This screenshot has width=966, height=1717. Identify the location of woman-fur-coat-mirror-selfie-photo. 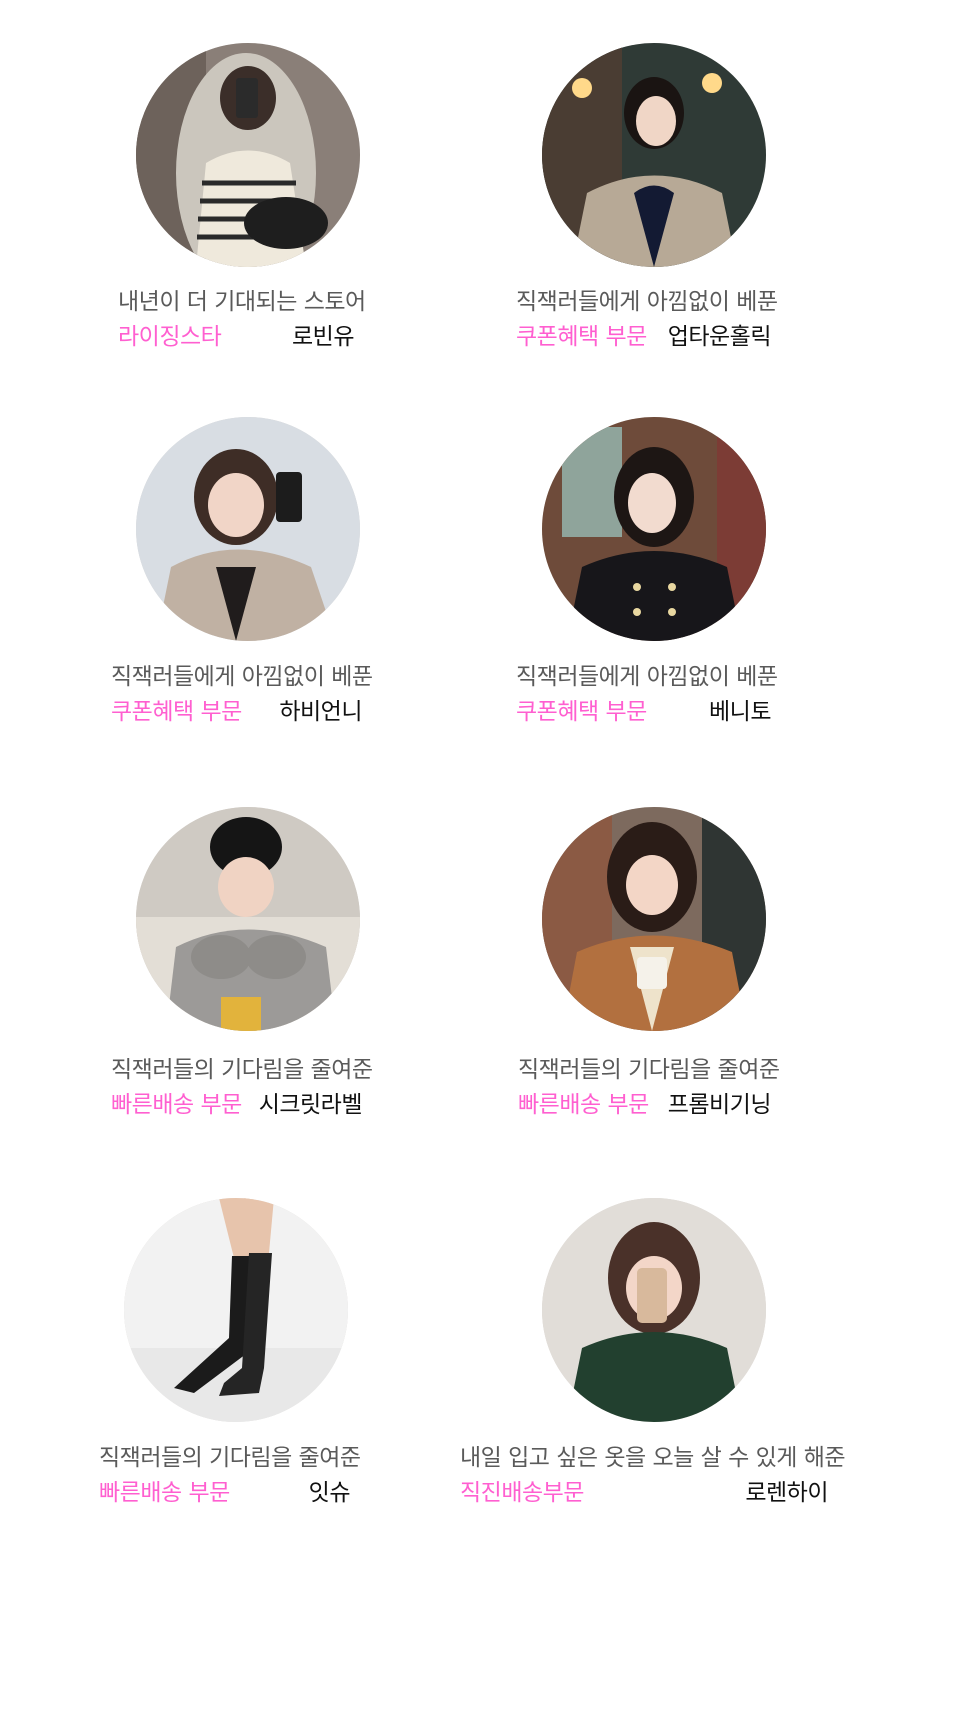
(248, 529).